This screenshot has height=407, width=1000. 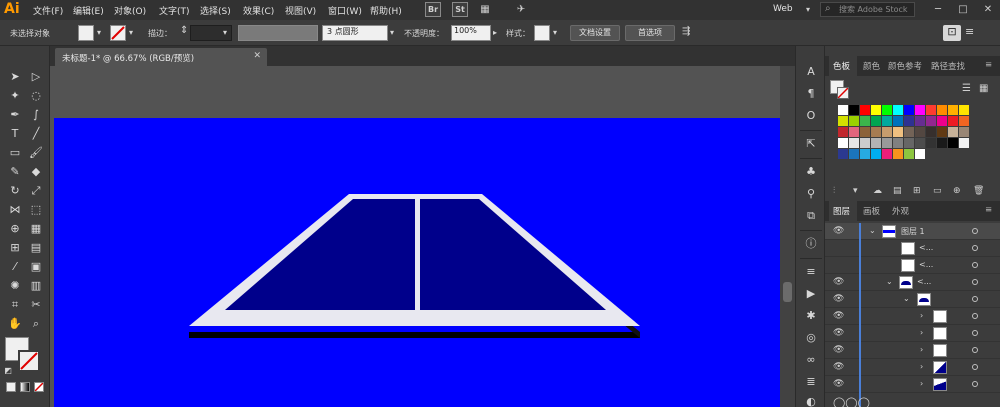 I want to click on stroke-color-swatch, so click(x=118, y=33).